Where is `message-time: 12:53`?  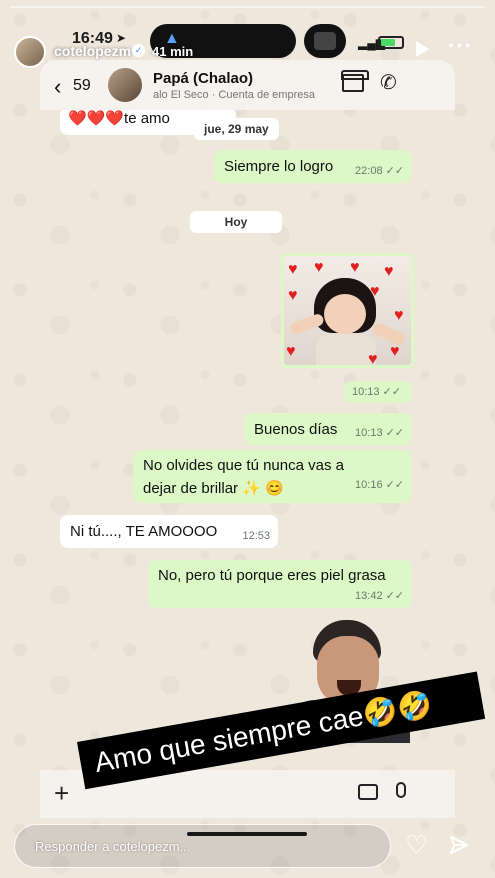 message-time: 12:53 is located at coordinates (256, 536).